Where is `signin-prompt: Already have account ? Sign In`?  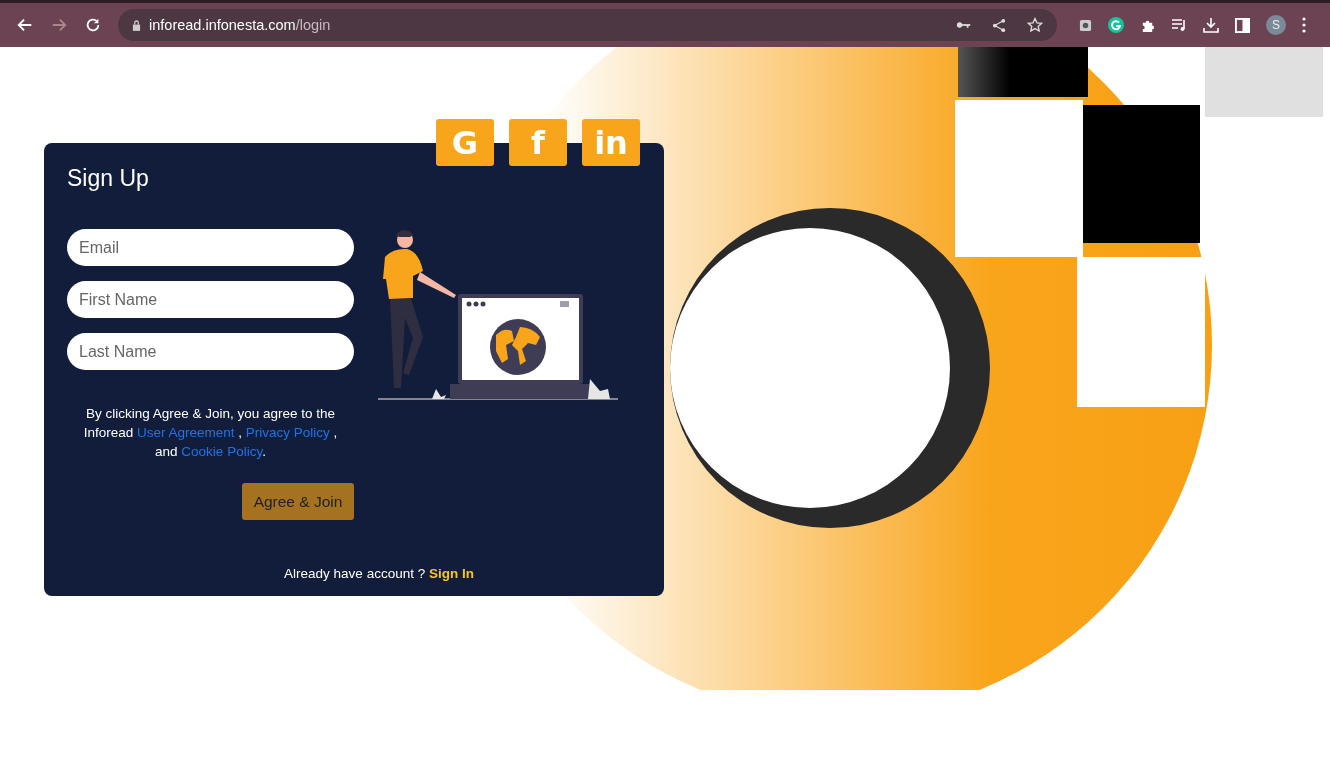
signin-prompt: Already have account ? Sign In is located at coordinates (379, 573).